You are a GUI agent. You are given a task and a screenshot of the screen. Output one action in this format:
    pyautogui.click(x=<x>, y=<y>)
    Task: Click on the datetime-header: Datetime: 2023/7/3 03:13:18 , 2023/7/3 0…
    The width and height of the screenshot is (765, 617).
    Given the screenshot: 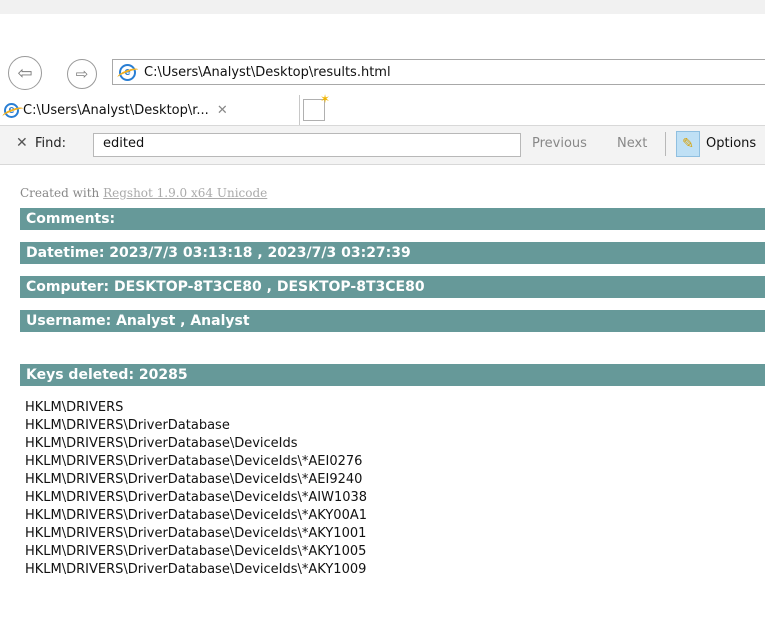 What is the action you would take?
    pyautogui.click(x=392, y=253)
    